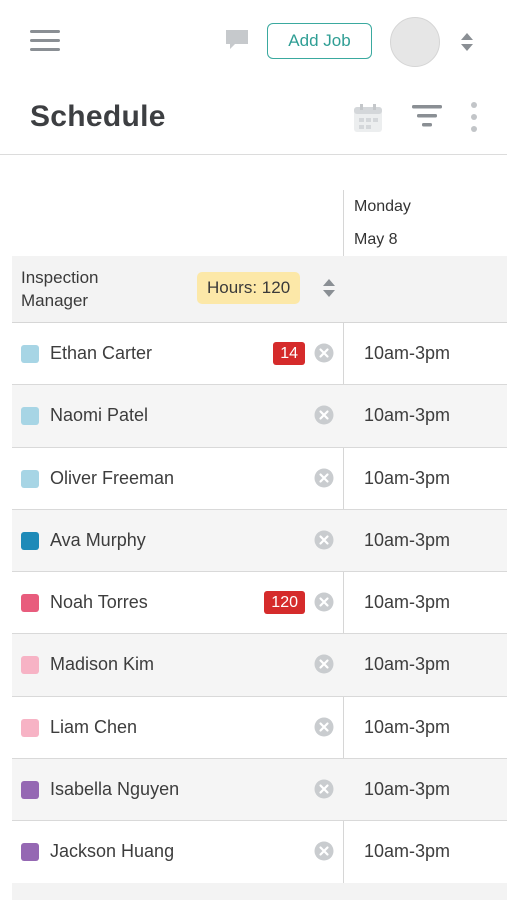  Describe the element at coordinates (259, 790) in the screenshot. I see `employee-row: Isabella Nguyen 10am-3pm` at that location.